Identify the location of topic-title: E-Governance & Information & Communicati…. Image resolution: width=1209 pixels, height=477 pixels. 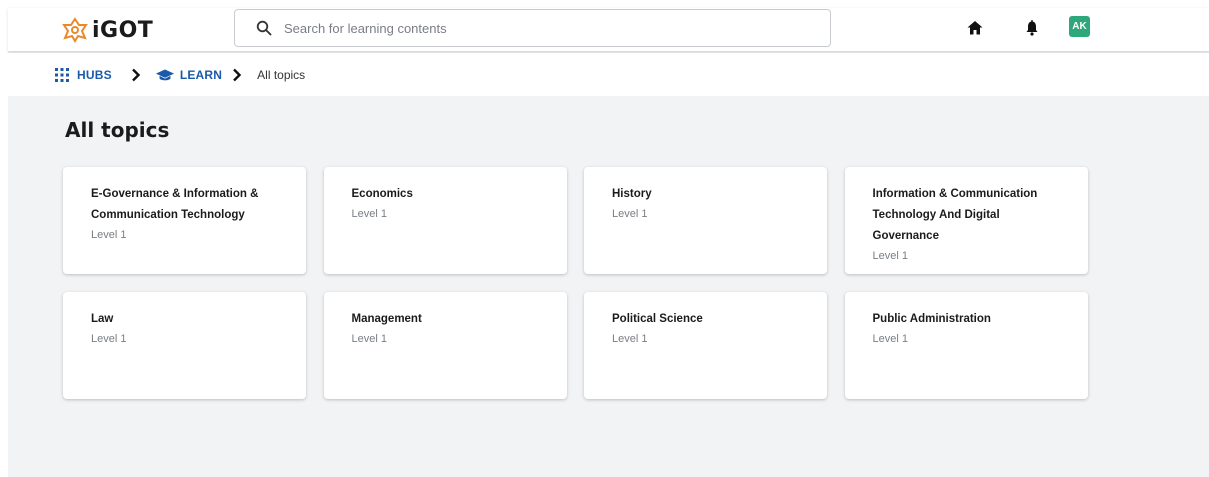
(175, 204).